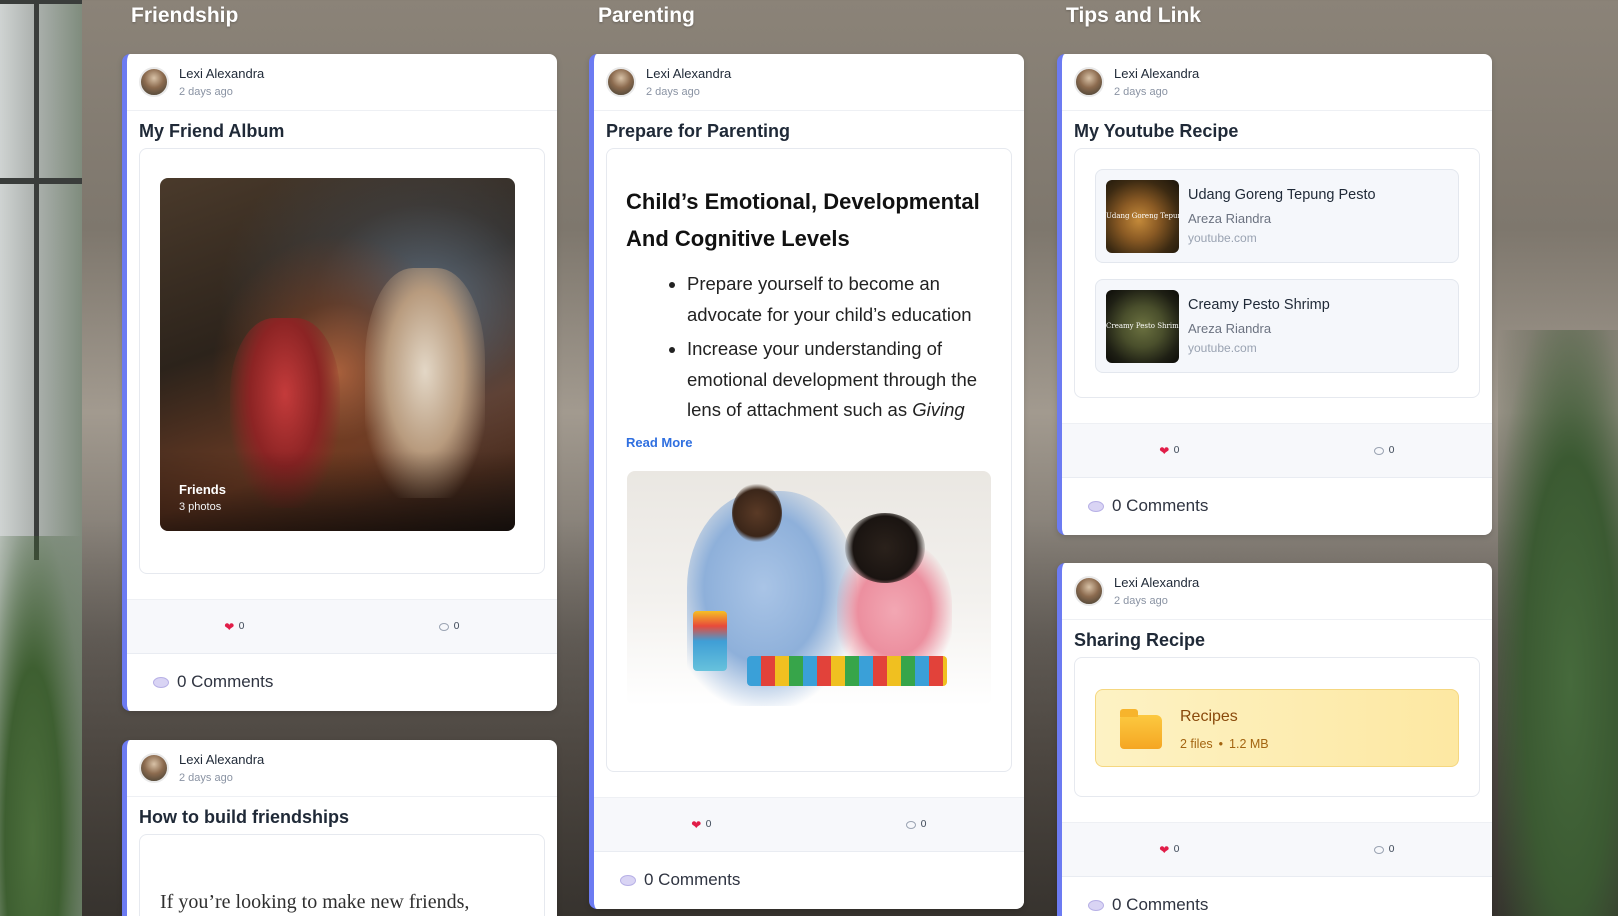 The height and width of the screenshot is (916, 1618). What do you see at coordinates (342, 815) in the screenshot?
I see `post-title: How to build friendships` at bounding box center [342, 815].